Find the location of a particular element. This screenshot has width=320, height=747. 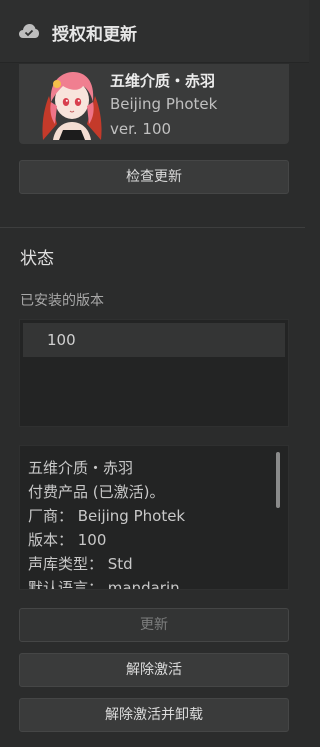

info-line: 付费产品 (已激活)。 is located at coordinates (96, 492).